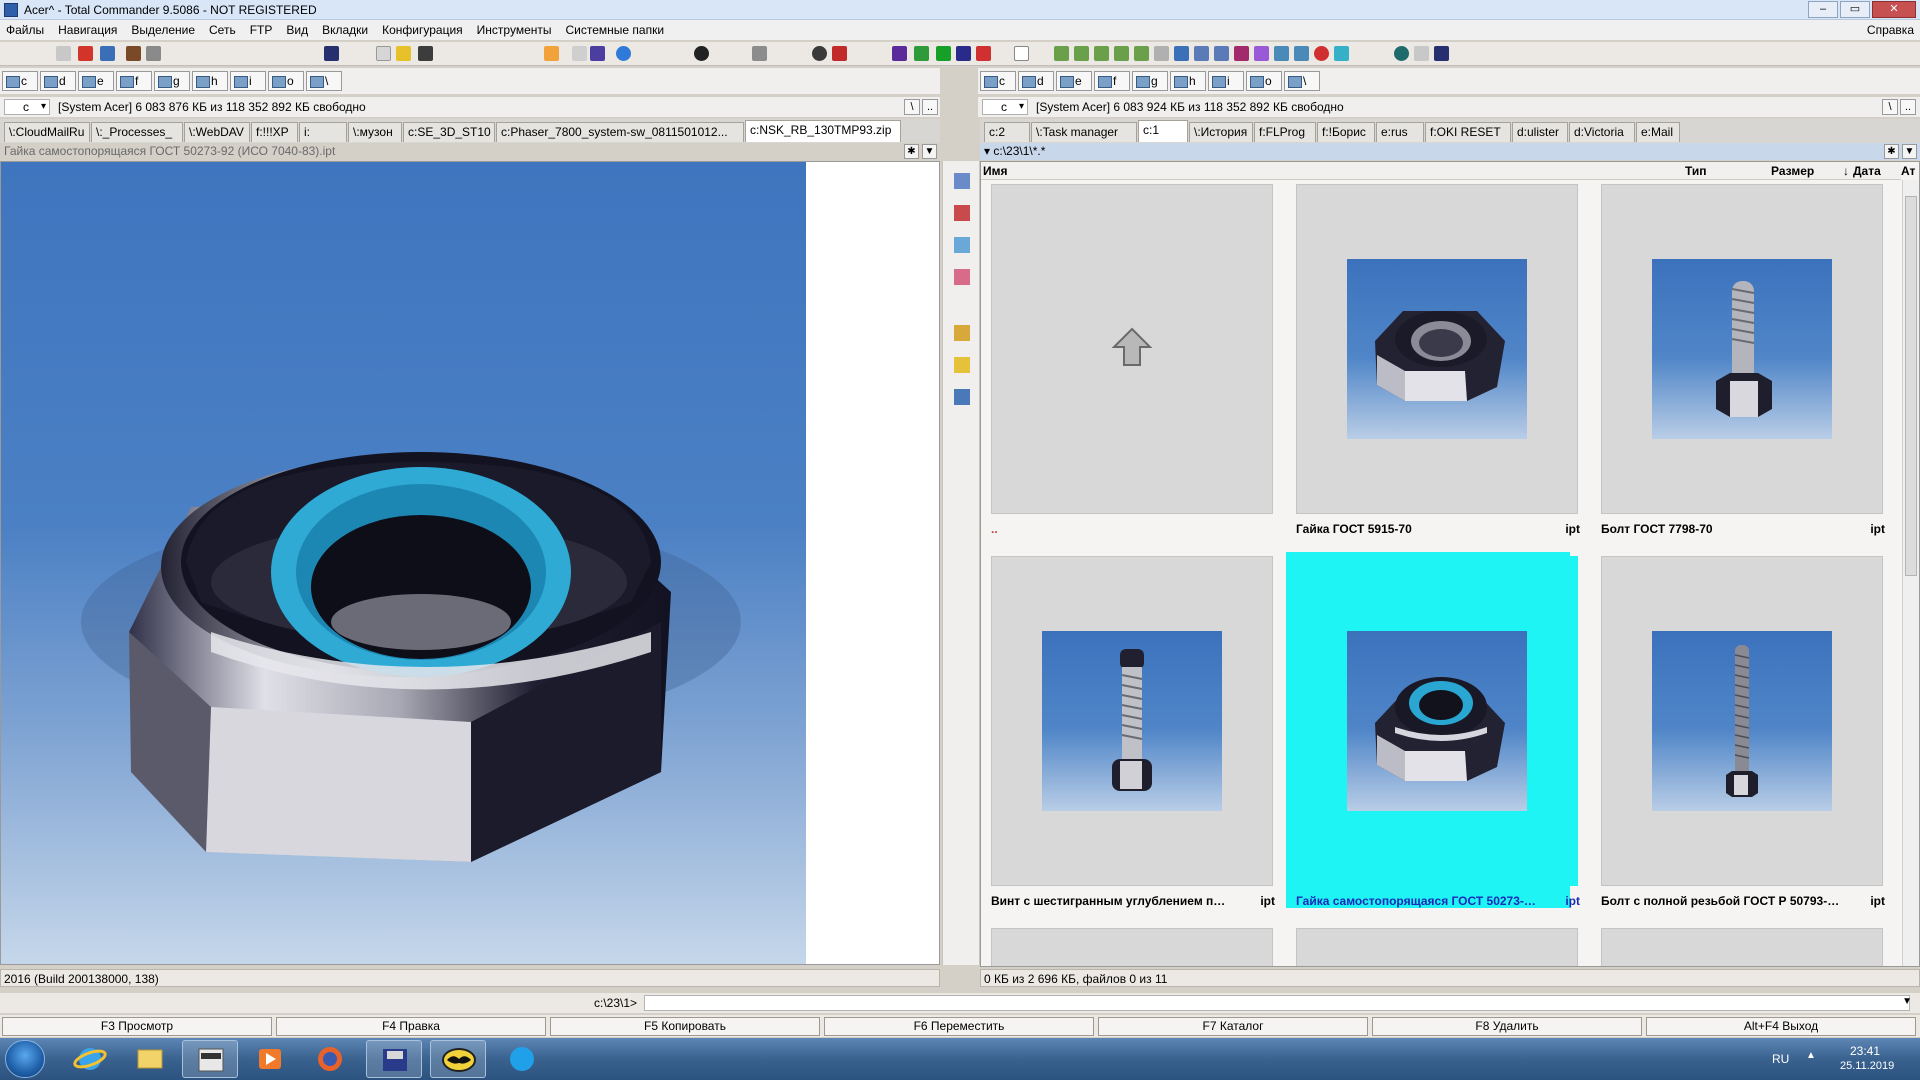 This screenshot has width=1920, height=1080. Describe the element at coordinates (133, 53) in the screenshot. I see `archive-icon` at that location.